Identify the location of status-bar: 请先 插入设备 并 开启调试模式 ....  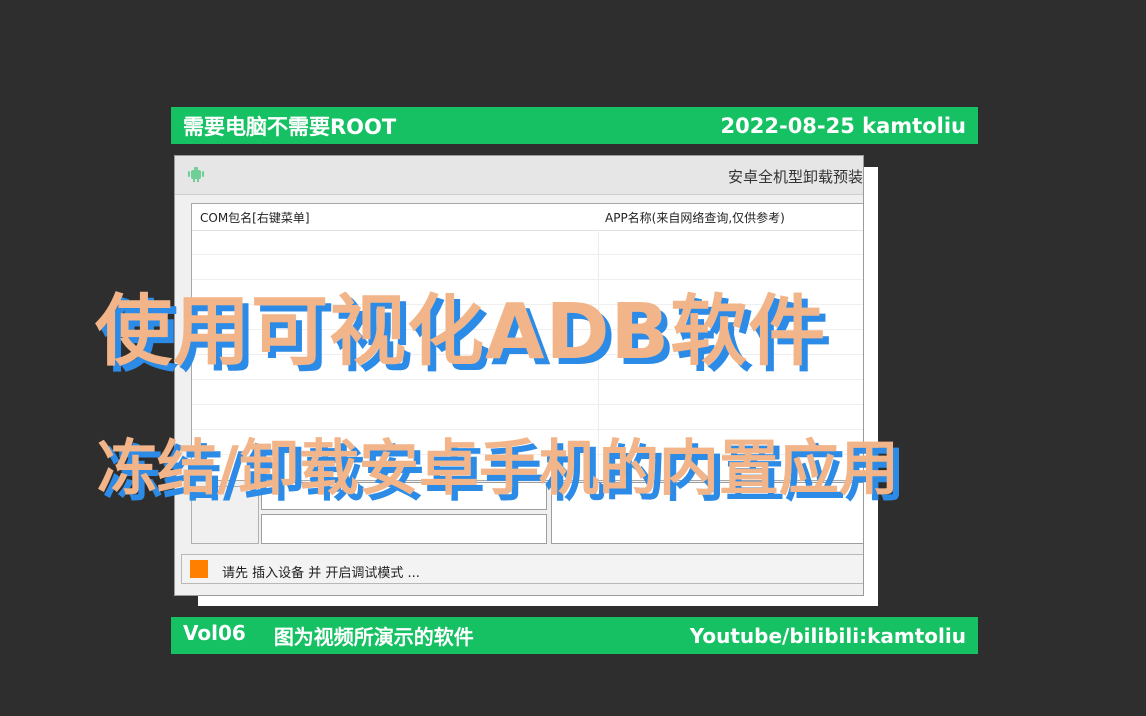
(522, 569).